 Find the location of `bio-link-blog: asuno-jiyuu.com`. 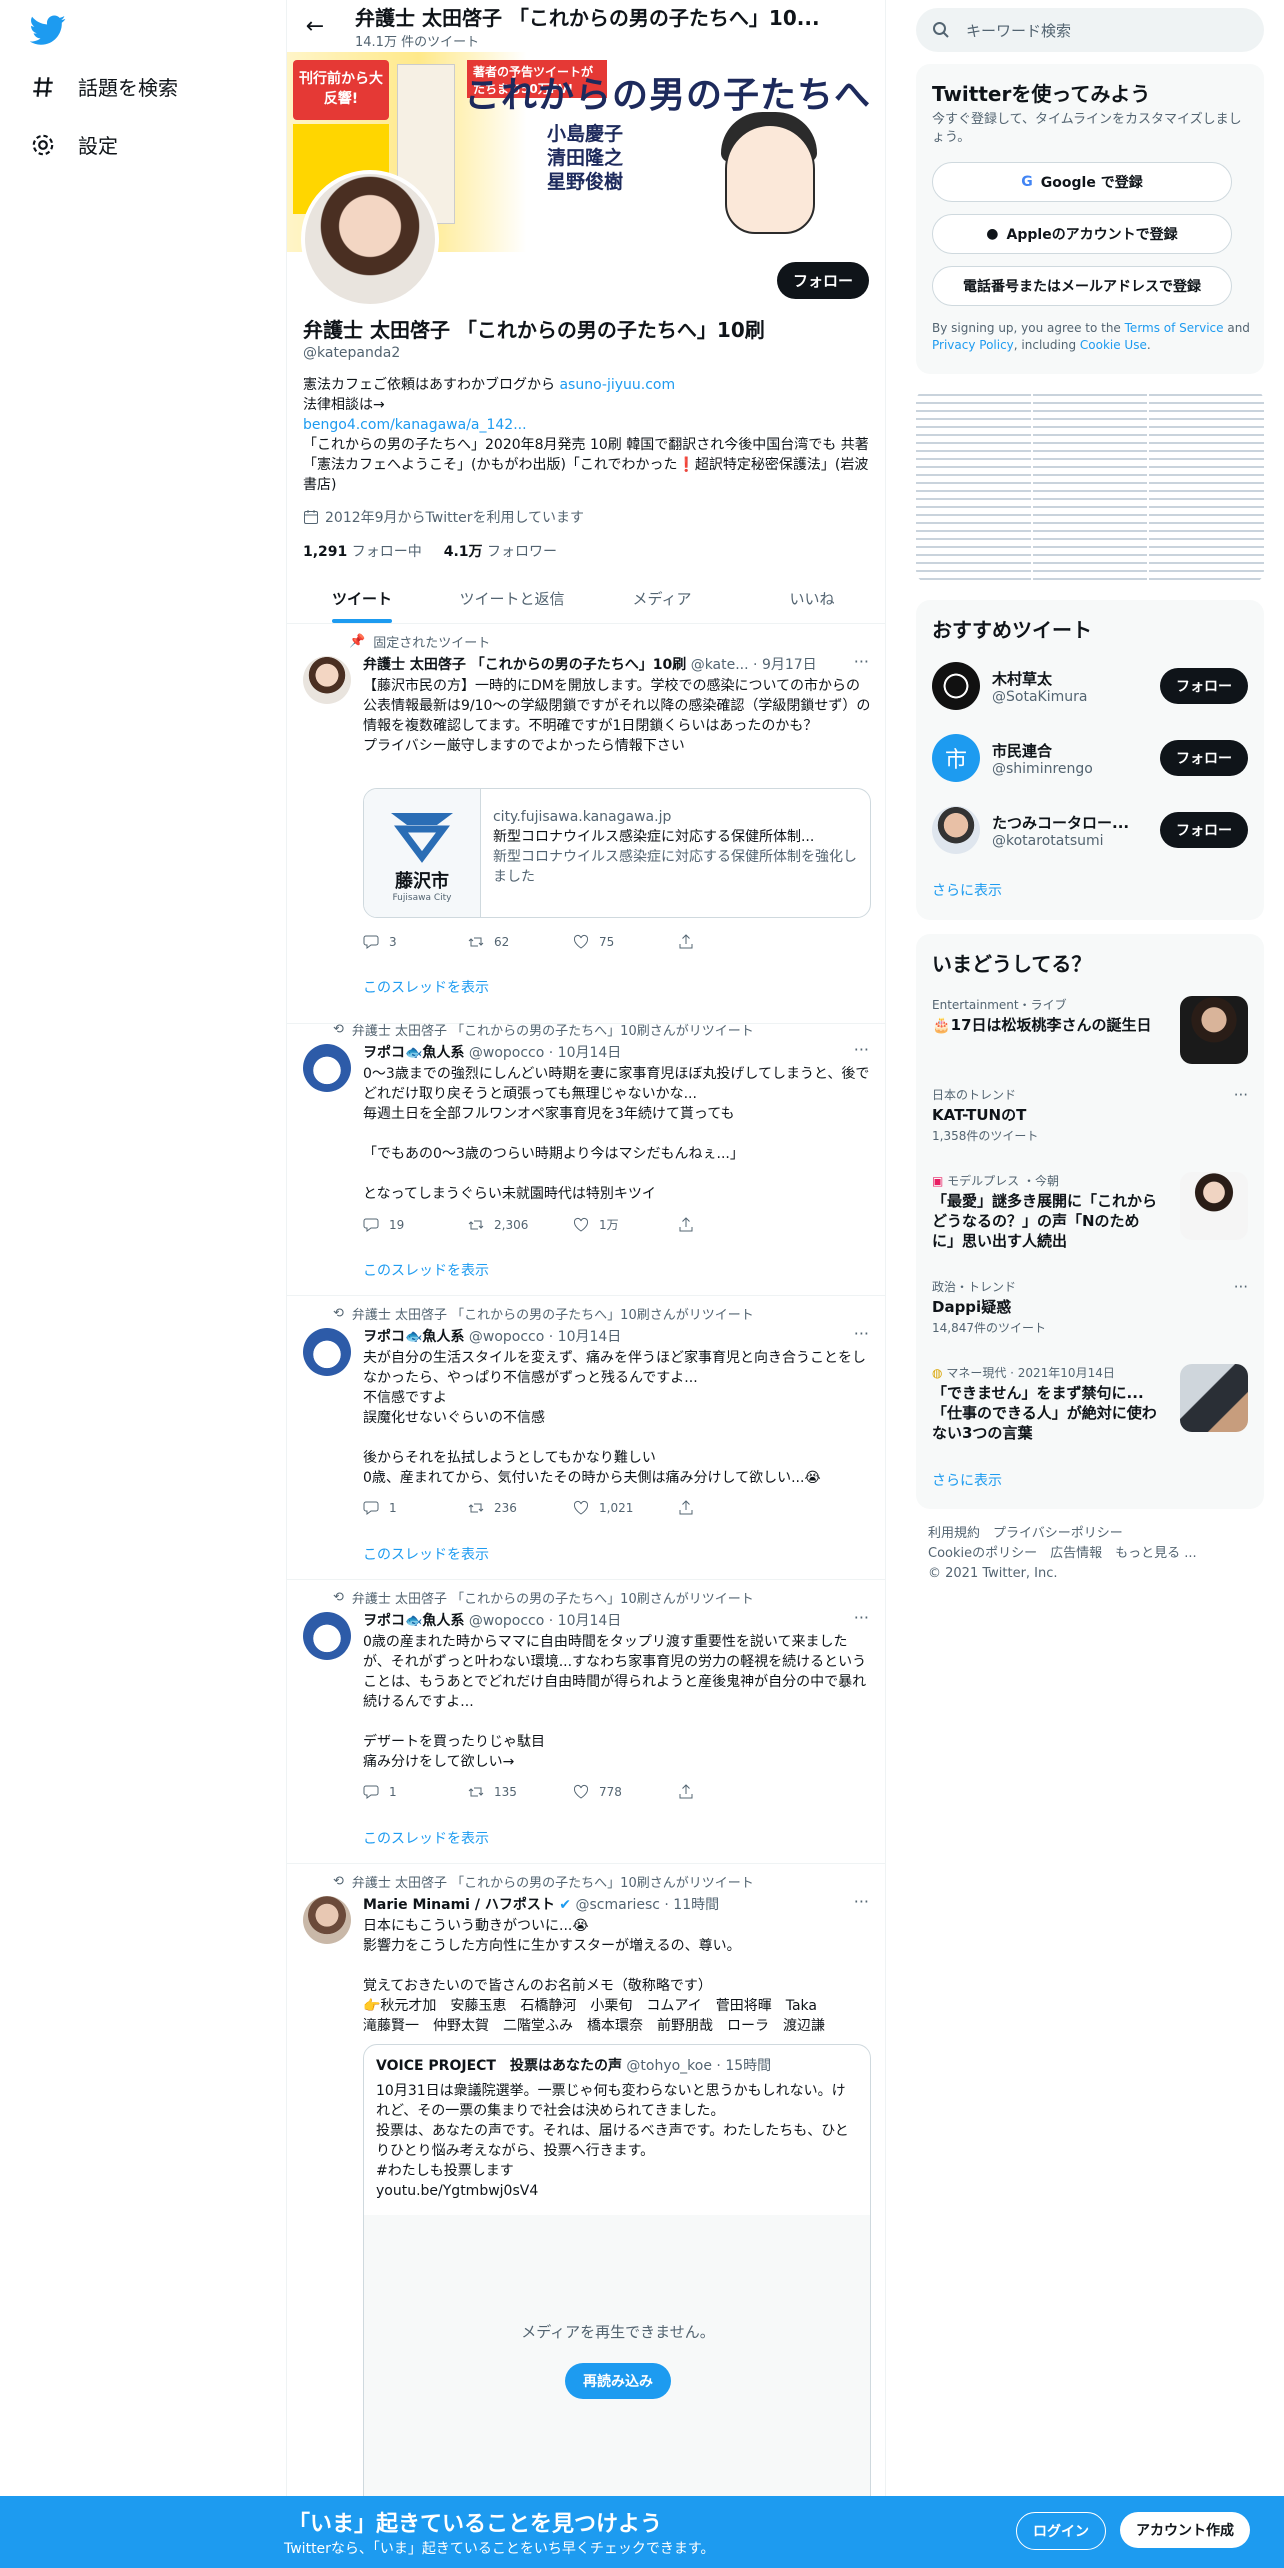

bio-link-blog: asuno-jiyuu.com is located at coordinates (617, 385).